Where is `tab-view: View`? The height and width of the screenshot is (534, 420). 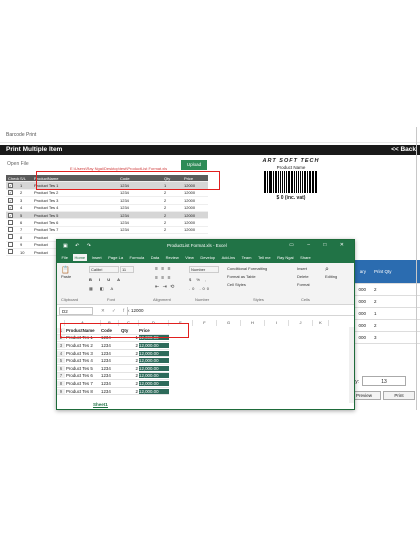 tab-view: View is located at coordinates (190, 257).